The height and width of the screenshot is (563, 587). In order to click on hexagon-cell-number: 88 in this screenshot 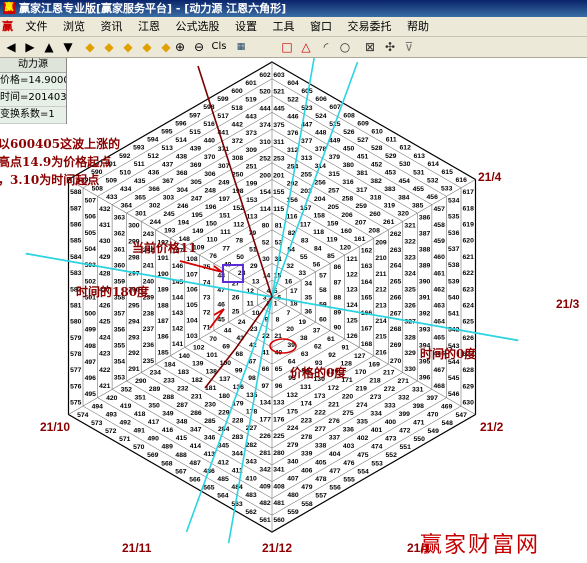, I will do `click(338, 297)`.